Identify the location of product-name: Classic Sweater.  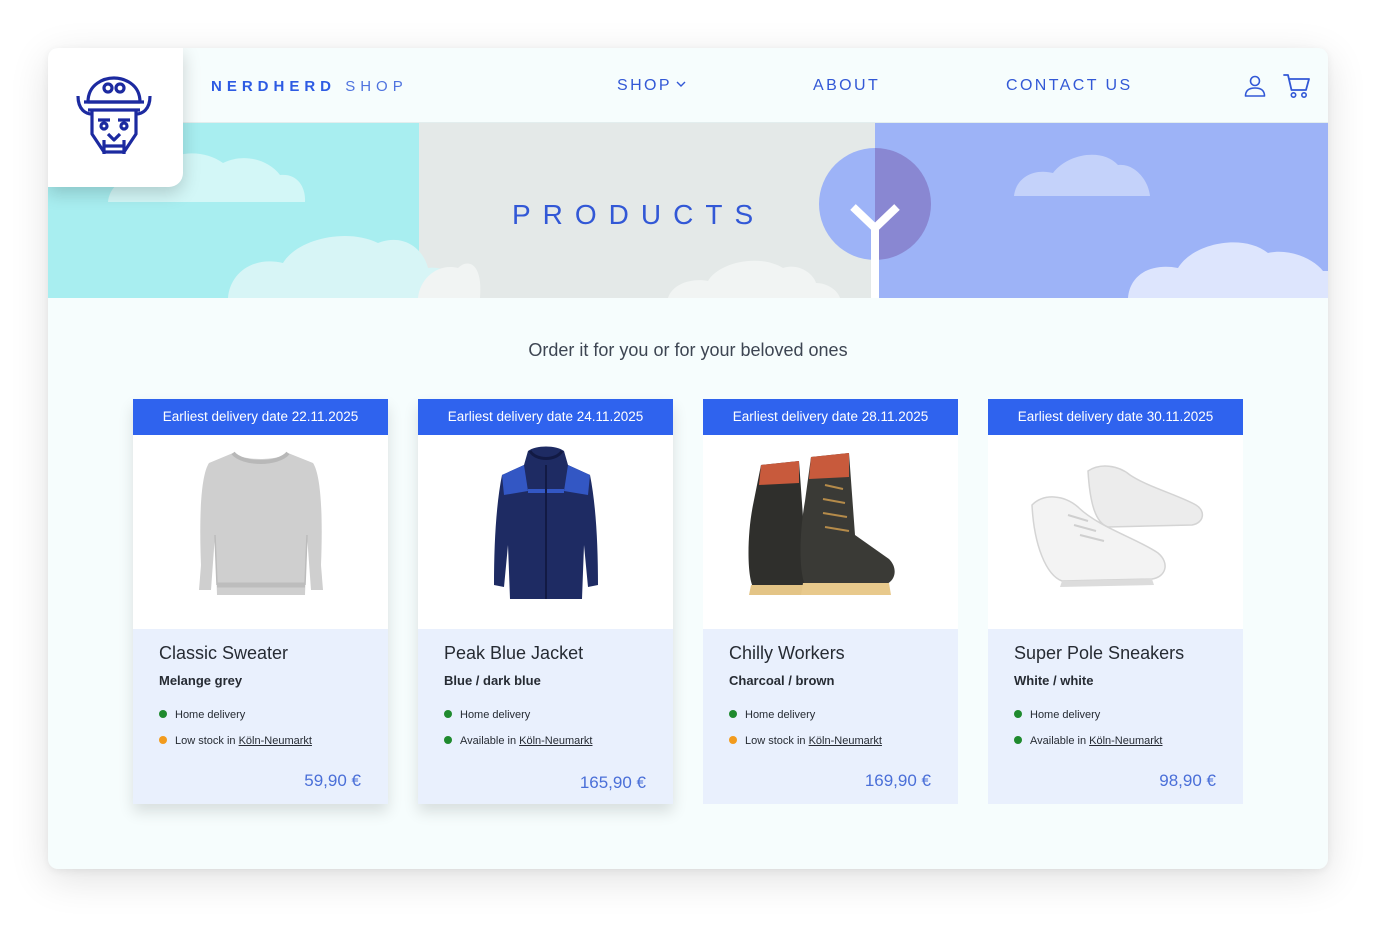
(223, 653).